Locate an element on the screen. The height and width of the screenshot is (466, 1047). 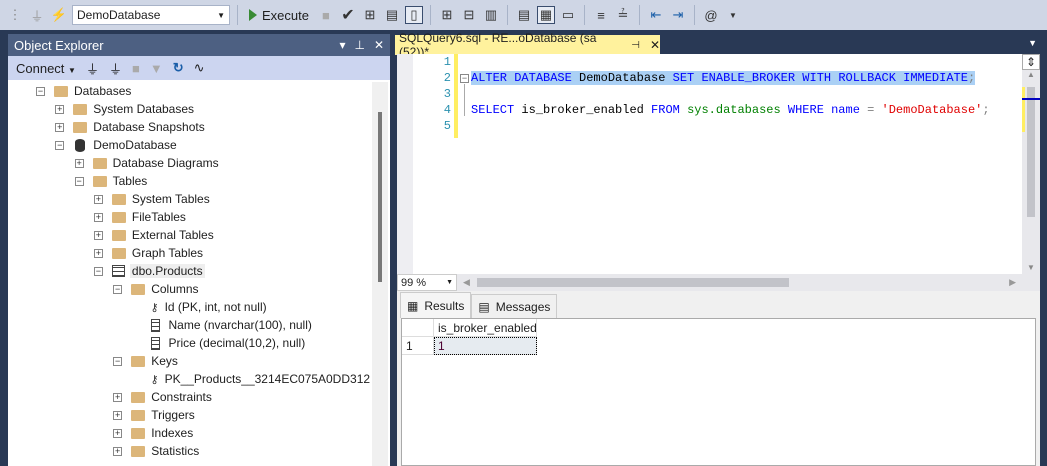
zoom-bar: 99 % ▼ ◀ ▶ is located at coordinates (718, 282).